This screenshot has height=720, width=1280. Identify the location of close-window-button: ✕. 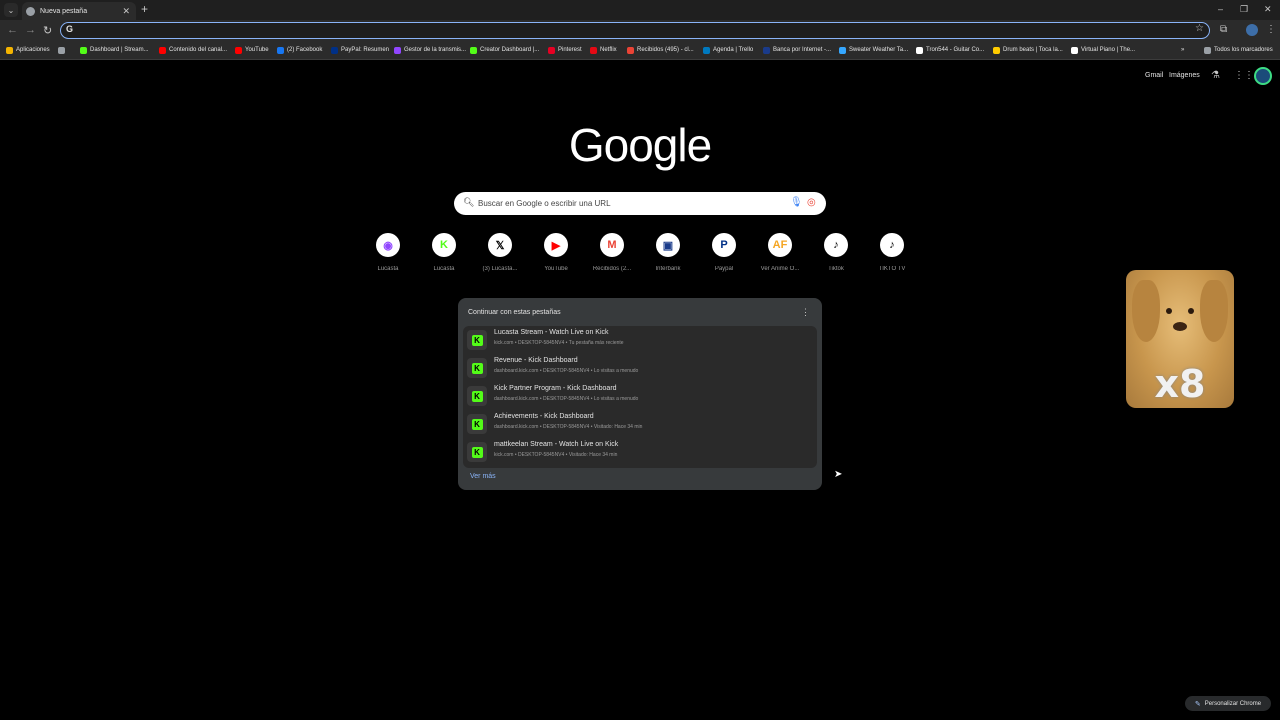
(1268, 9).